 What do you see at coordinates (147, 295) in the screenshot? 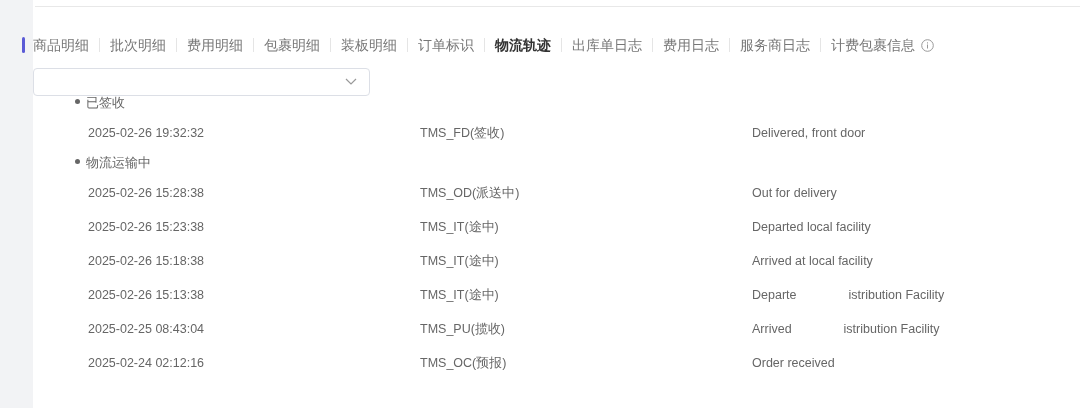
I see `event-time: 2025-02-26 15:13:38` at bounding box center [147, 295].